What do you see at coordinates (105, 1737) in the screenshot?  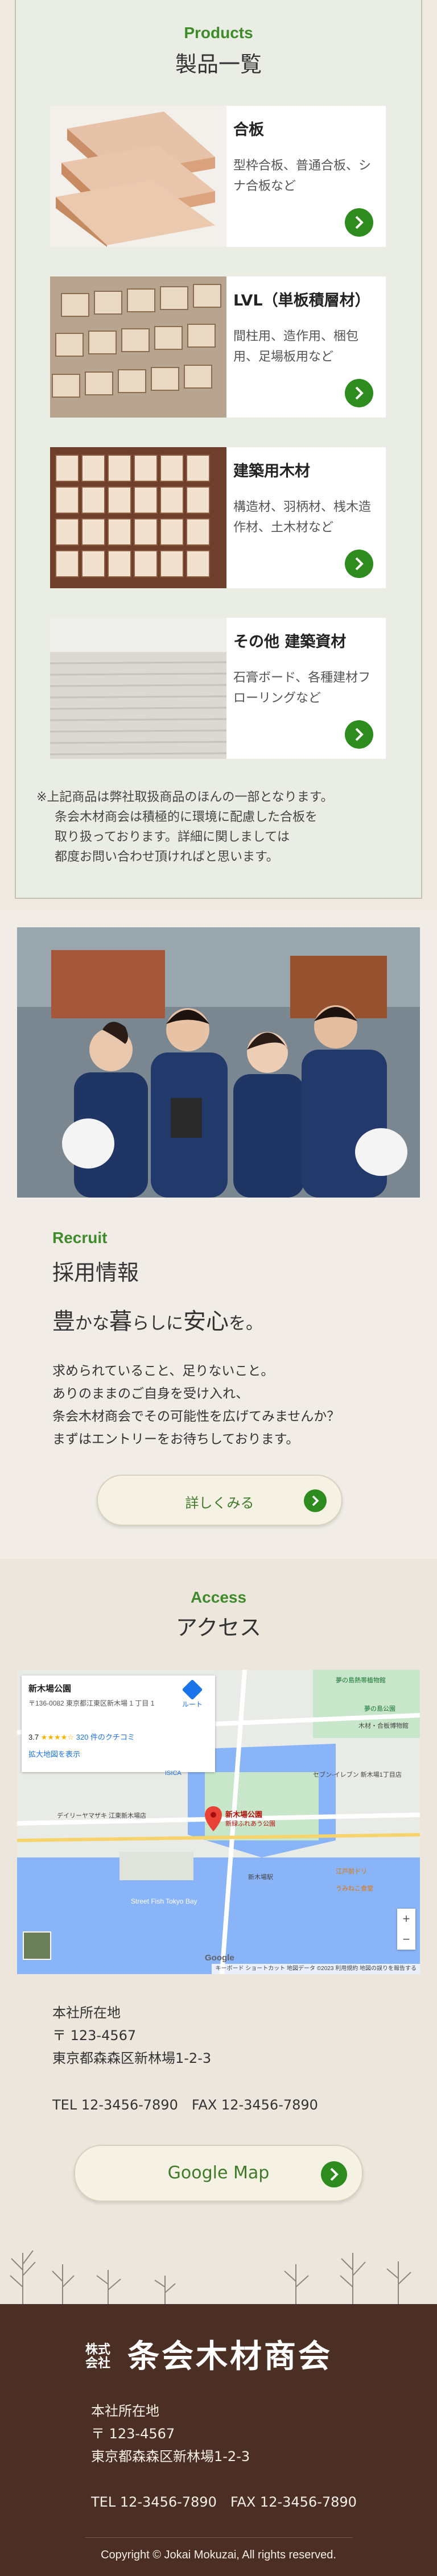 I see `map-reviews-link: 320 件のクチコミ` at bounding box center [105, 1737].